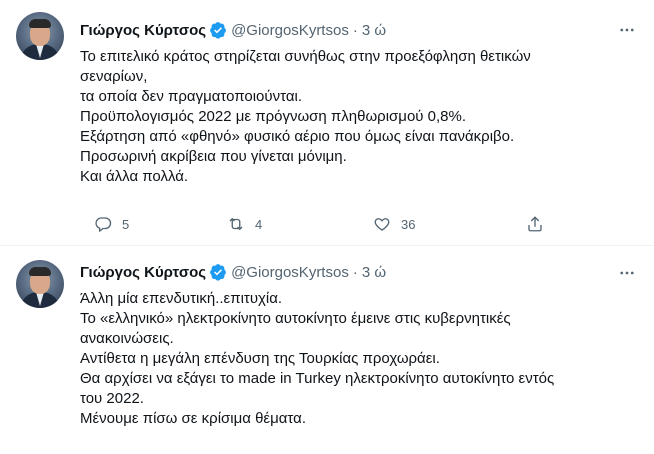  Describe the element at coordinates (360, 224) in the screenshot. I see `tweet-actions: 5 4 36` at that location.